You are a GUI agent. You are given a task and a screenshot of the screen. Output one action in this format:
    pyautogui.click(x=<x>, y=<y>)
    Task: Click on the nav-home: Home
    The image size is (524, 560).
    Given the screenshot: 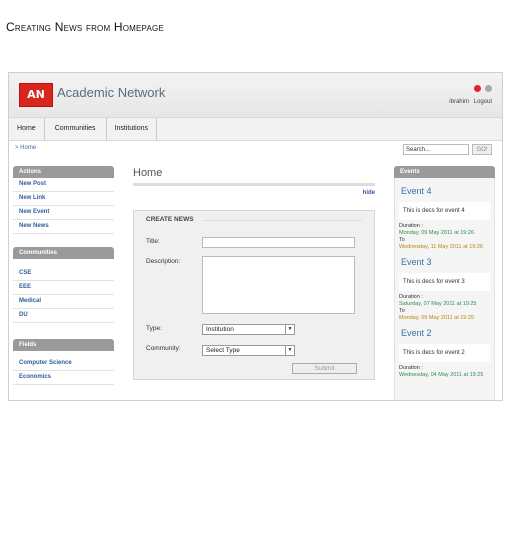 What is the action you would take?
    pyautogui.click(x=27, y=129)
    